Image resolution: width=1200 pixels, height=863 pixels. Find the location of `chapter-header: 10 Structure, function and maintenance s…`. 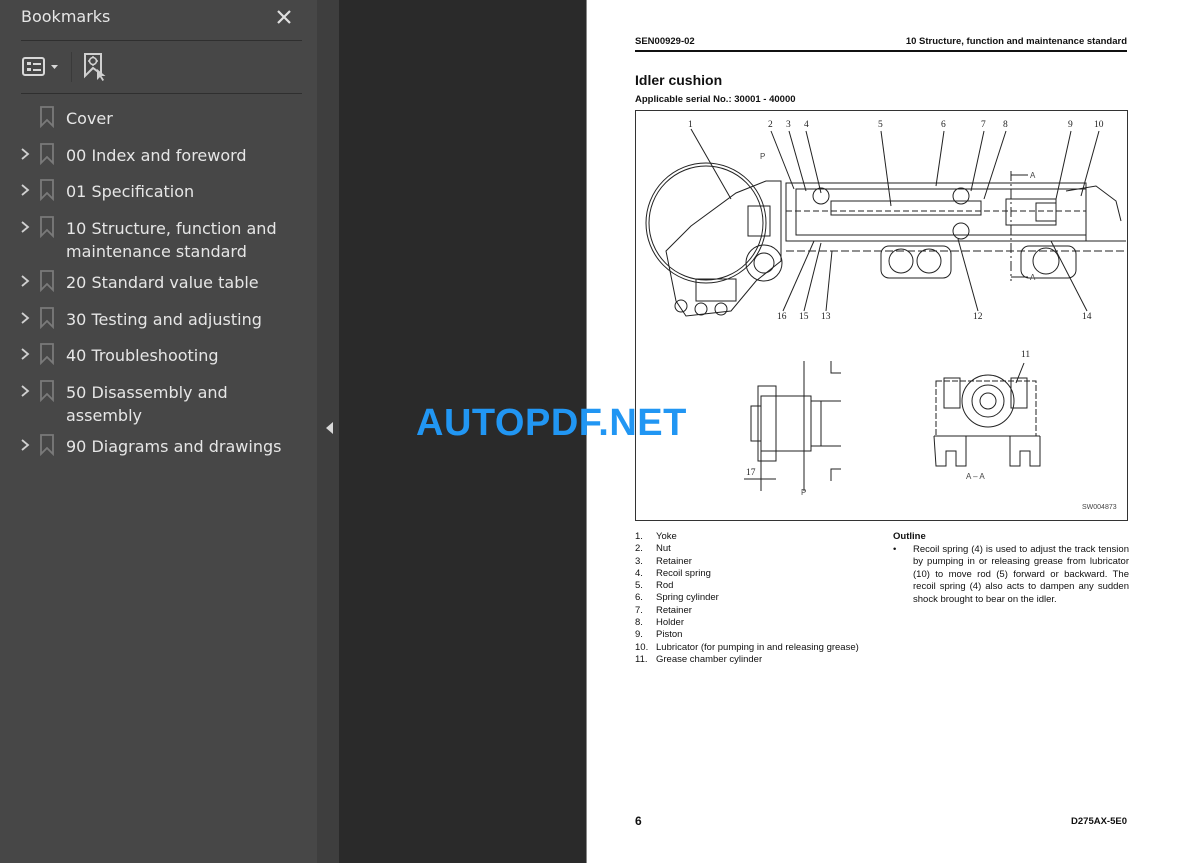

chapter-header: 10 Structure, function and maintenance s… is located at coordinates (1016, 41).